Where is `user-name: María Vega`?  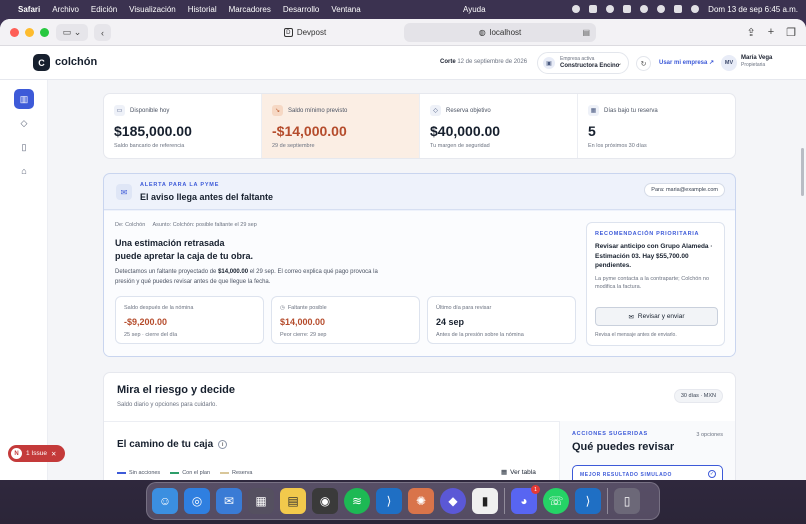 user-name: María Vega is located at coordinates (757, 58).